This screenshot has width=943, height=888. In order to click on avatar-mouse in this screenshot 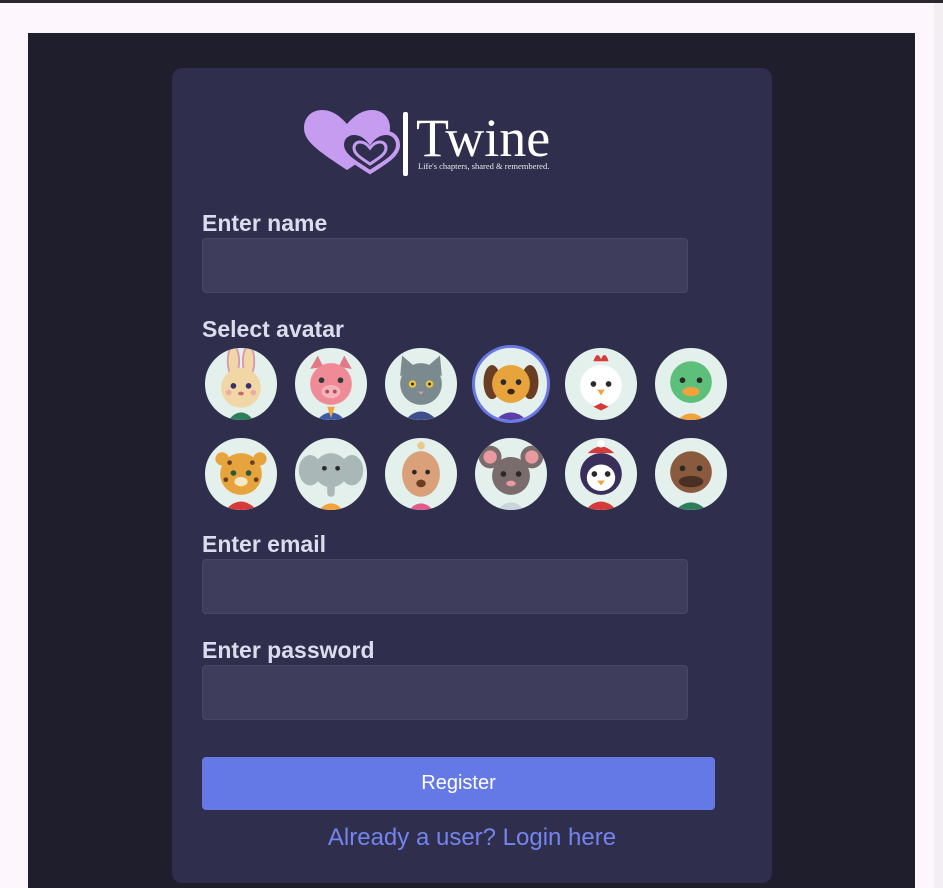, I will do `click(511, 474)`.